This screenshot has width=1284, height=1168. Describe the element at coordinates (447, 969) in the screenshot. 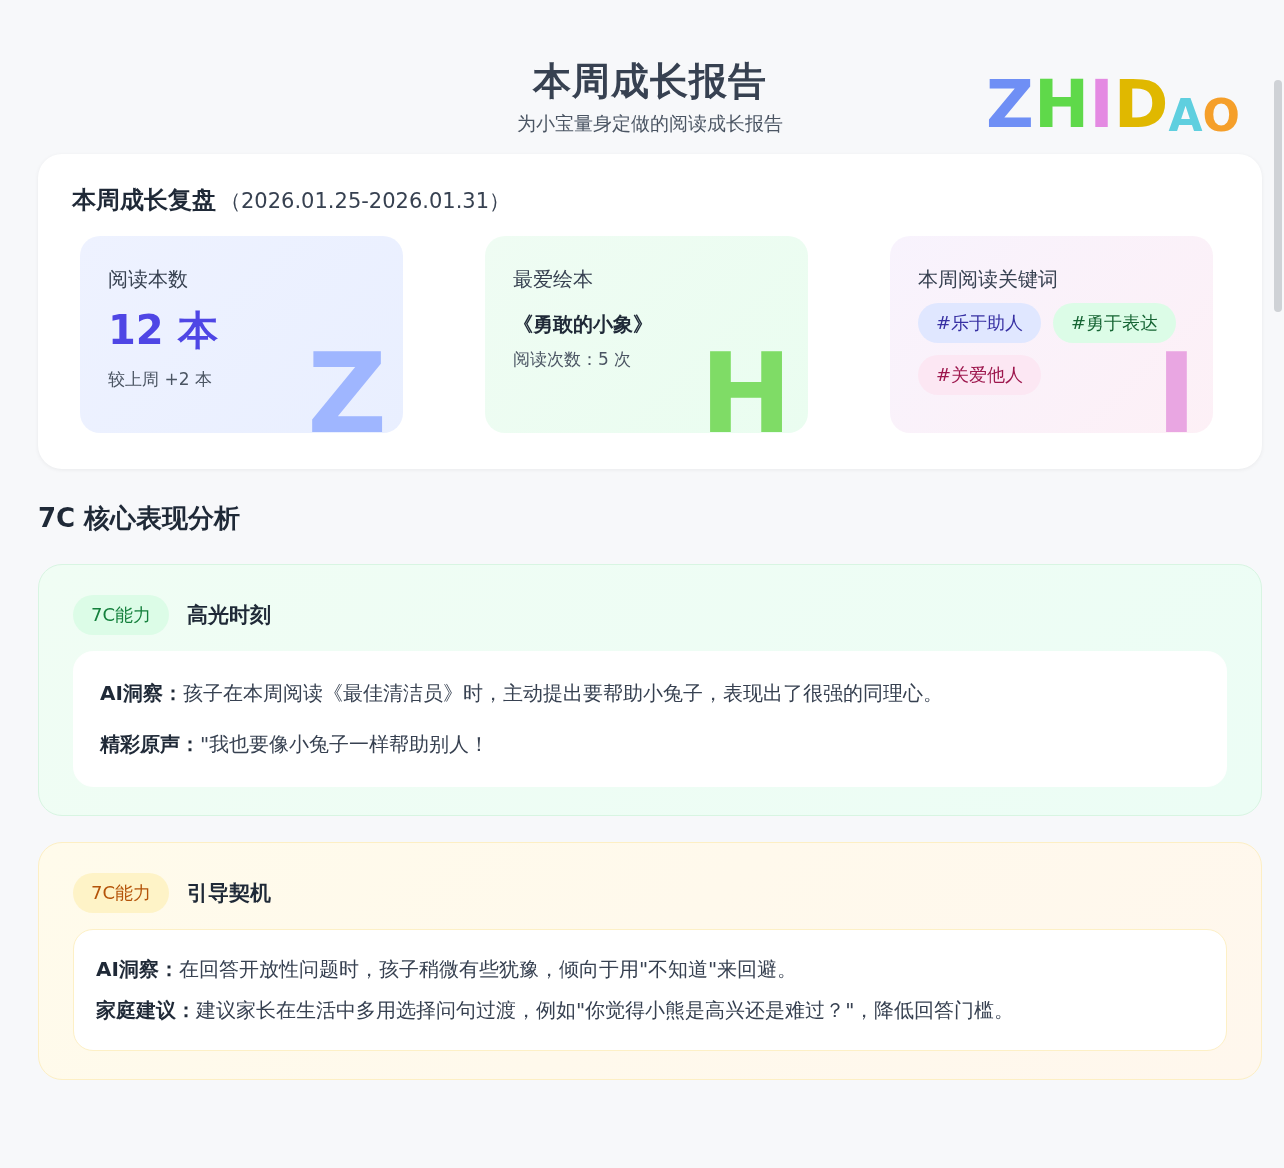

I see `insight-text: AI洞察：在回答开放性问题时，孩子稍微有些犹豫，倾向于用"不知道"来回避。` at that location.